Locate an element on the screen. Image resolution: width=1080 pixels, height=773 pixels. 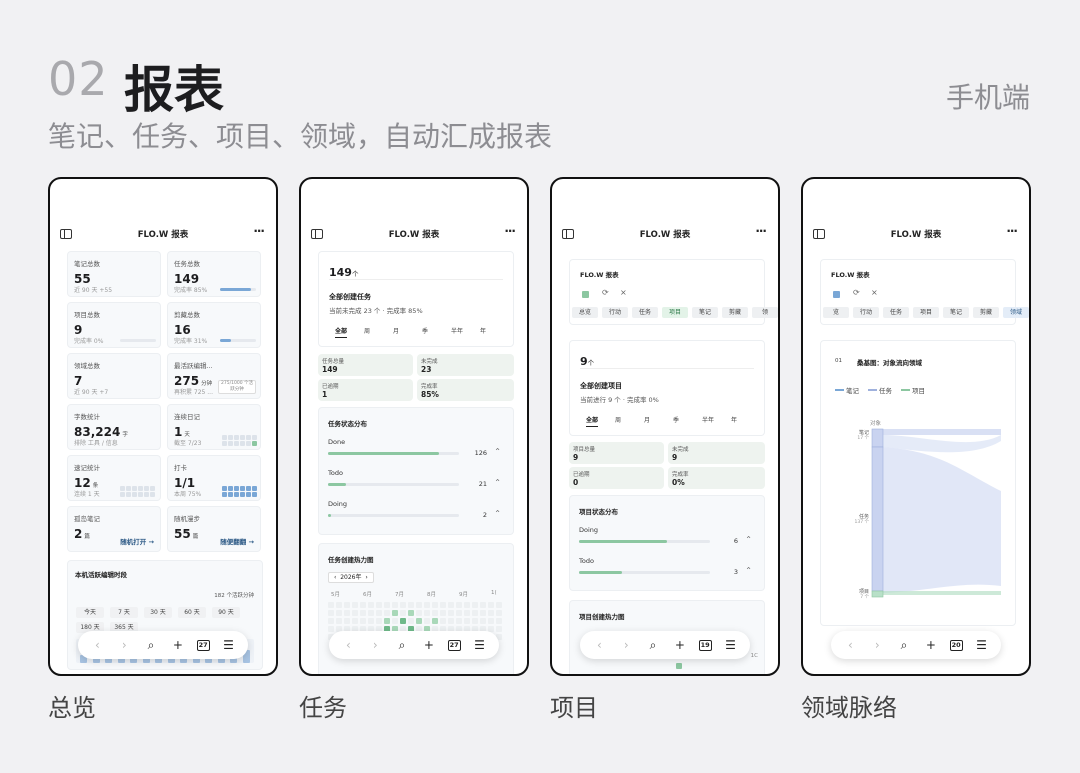
stat-sub: 完成率 85% is located at coordinates (191, 290).